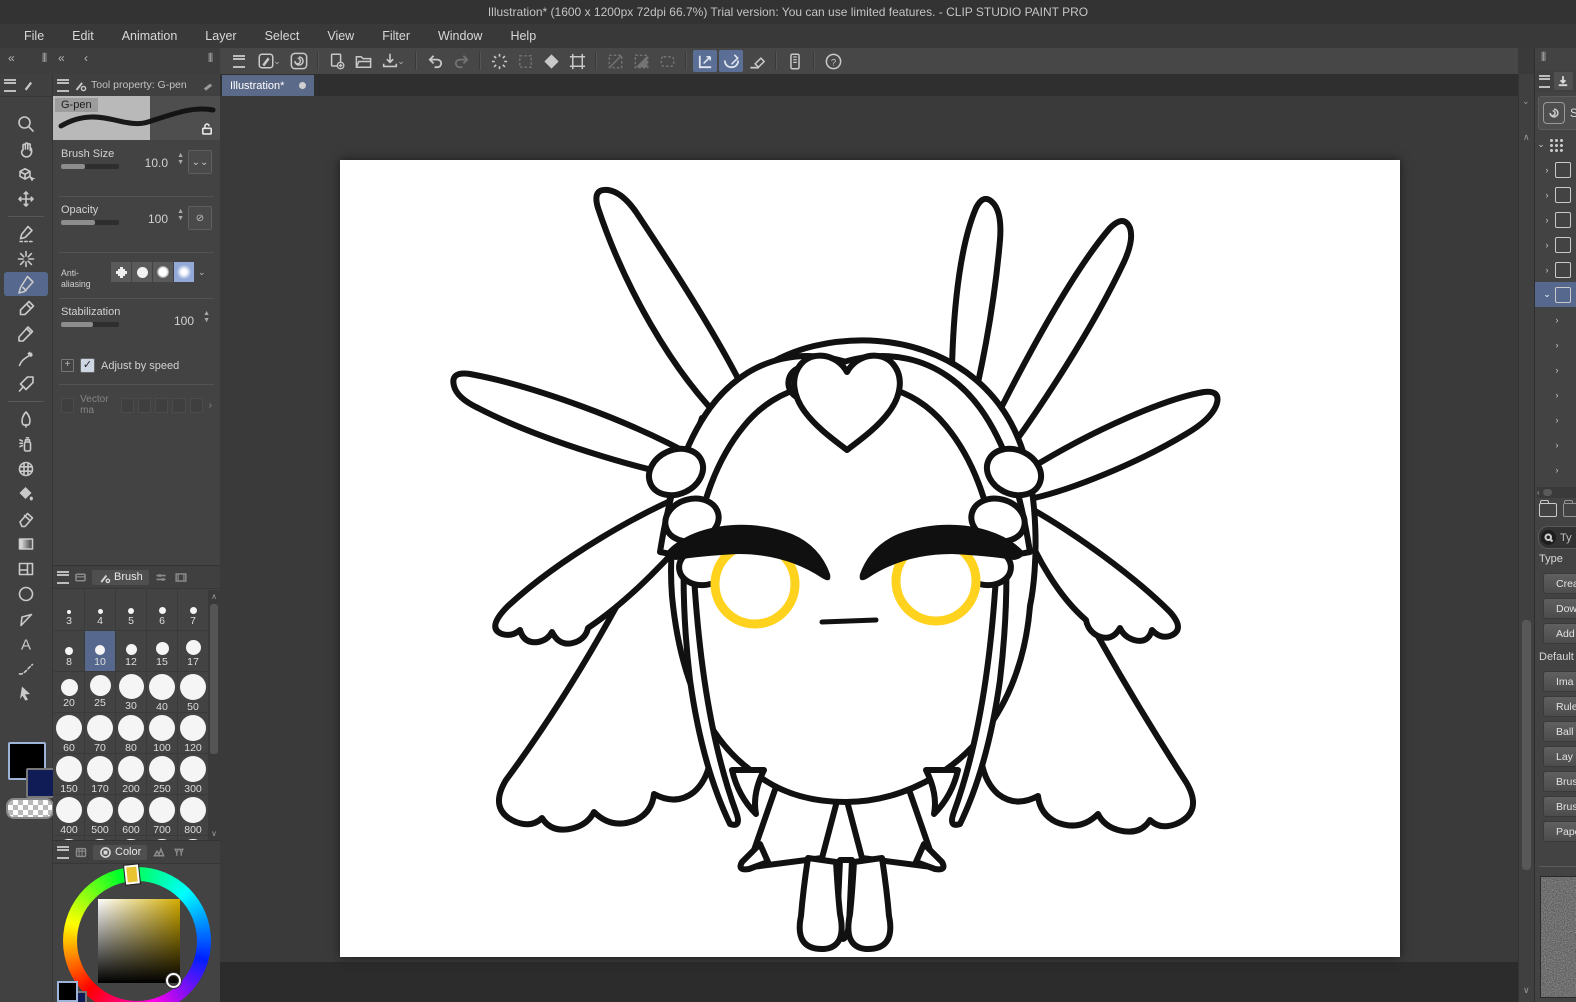  Describe the element at coordinates (667, 61) in the screenshot. I see `selection-launcher-button` at that location.